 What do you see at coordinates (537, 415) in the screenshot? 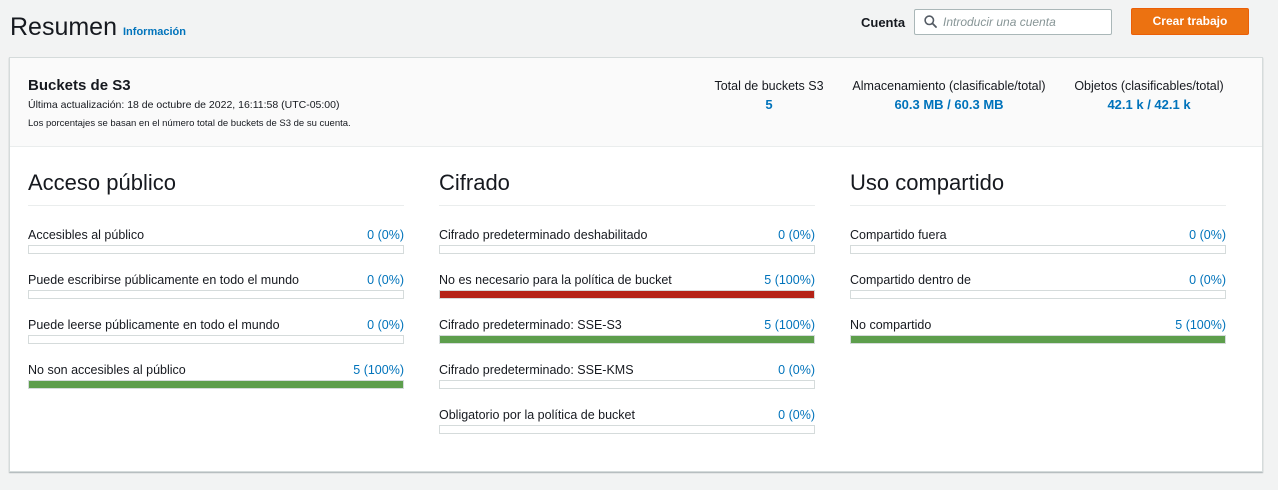
I see `stat-label: Obligatorio por la política de bucket` at bounding box center [537, 415].